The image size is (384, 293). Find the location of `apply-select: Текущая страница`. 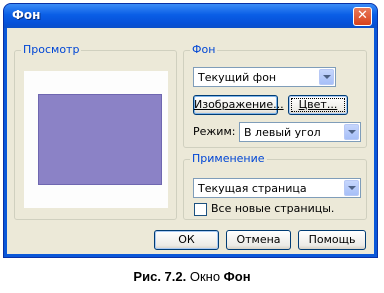

apply-select: Текущая страница is located at coordinates (277, 188).